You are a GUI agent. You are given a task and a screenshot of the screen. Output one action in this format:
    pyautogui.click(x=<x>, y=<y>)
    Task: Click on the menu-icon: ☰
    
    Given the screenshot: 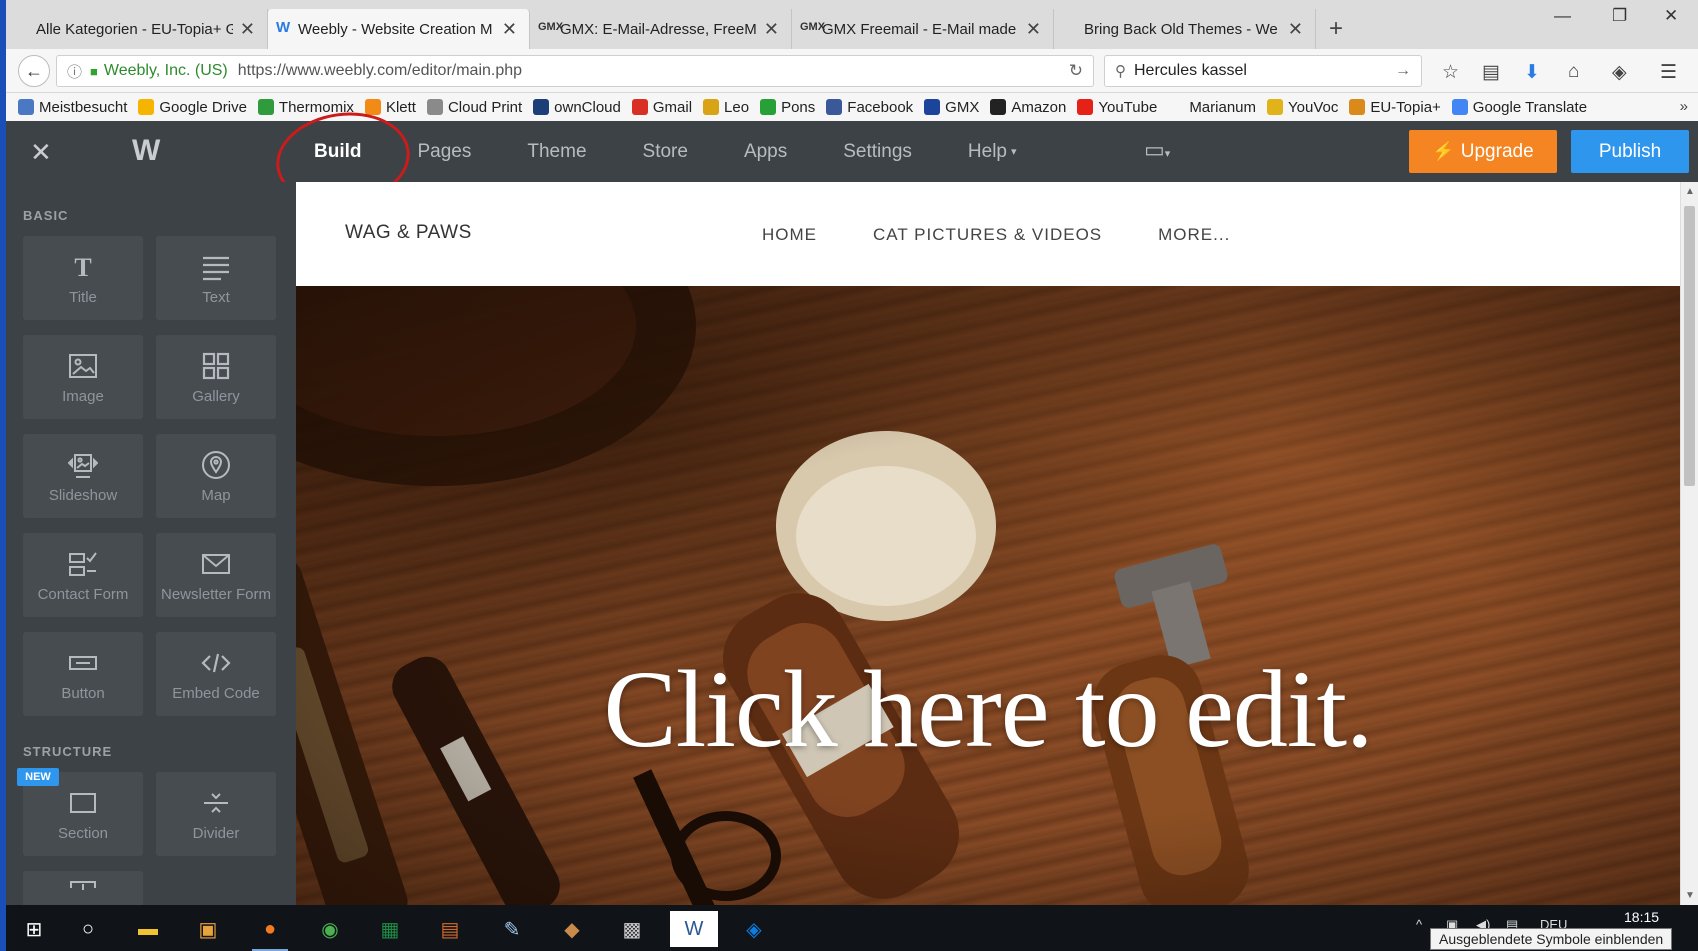 What is the action you would take?
    pyautogui.click(x=1668, y=72)
    